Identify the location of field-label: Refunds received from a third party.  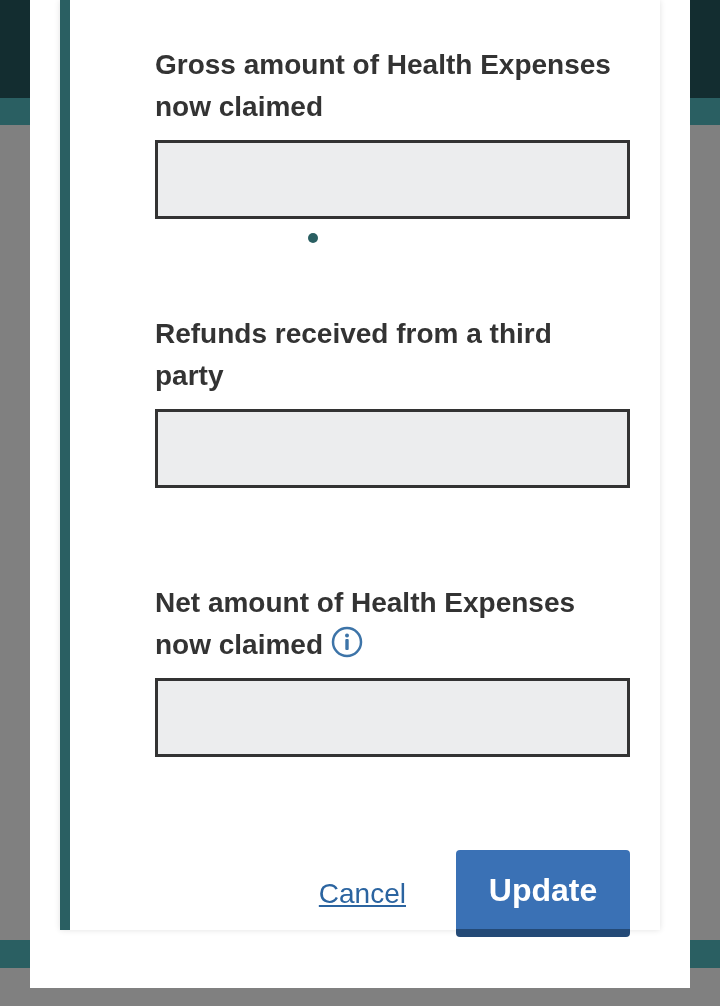
(354, 355).